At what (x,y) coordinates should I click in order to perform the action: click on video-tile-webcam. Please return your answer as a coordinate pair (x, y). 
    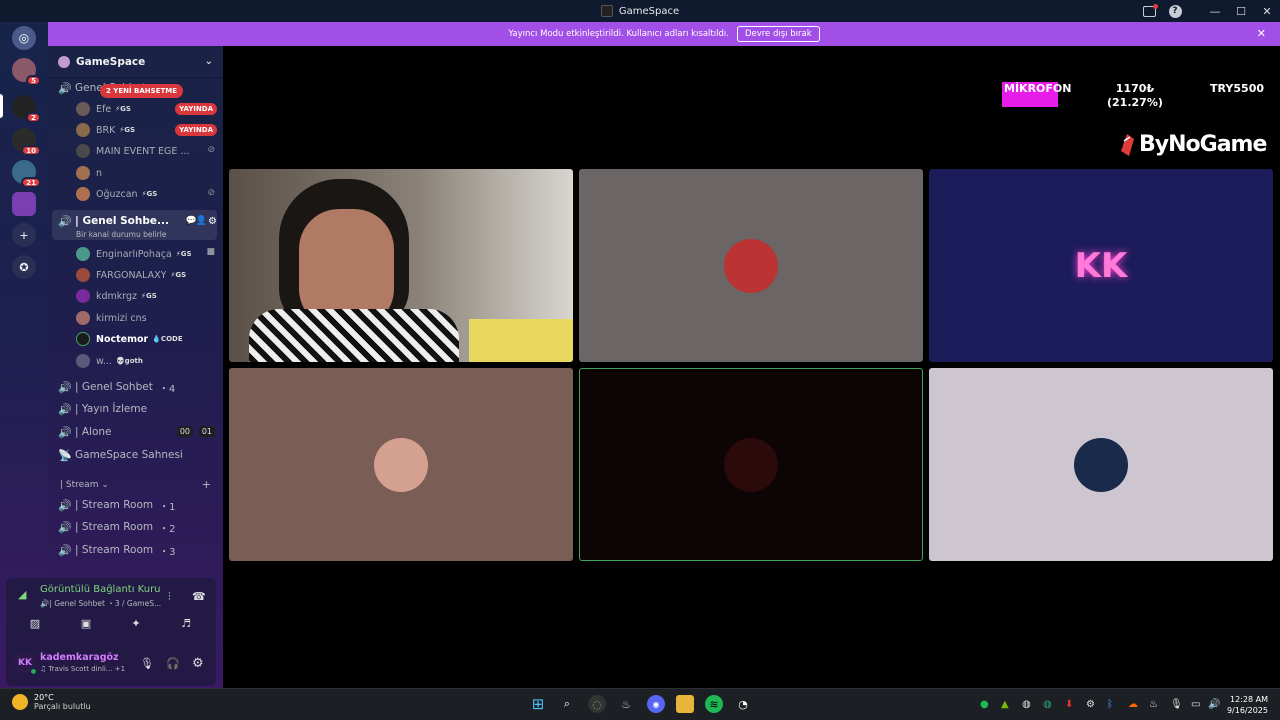
    Looking at the image, I should click on (401, 265).